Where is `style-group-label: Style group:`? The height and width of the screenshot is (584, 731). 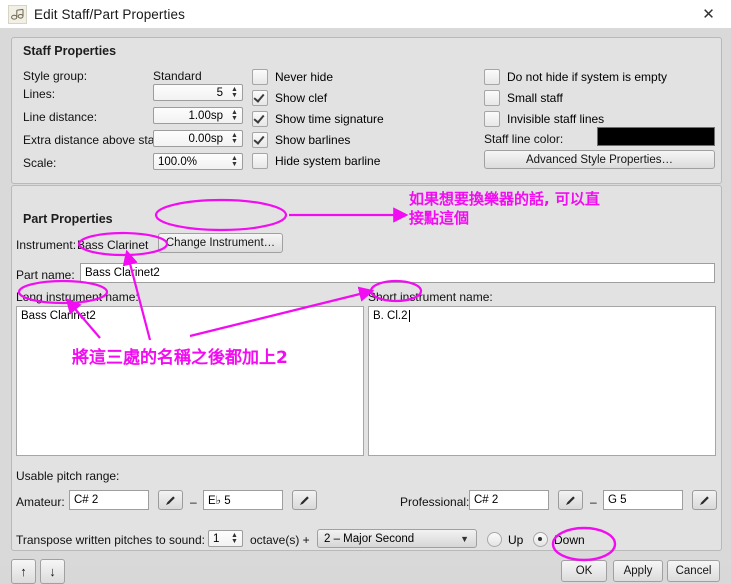
style-group-label: Style group: is located at coordinates (55, 76).